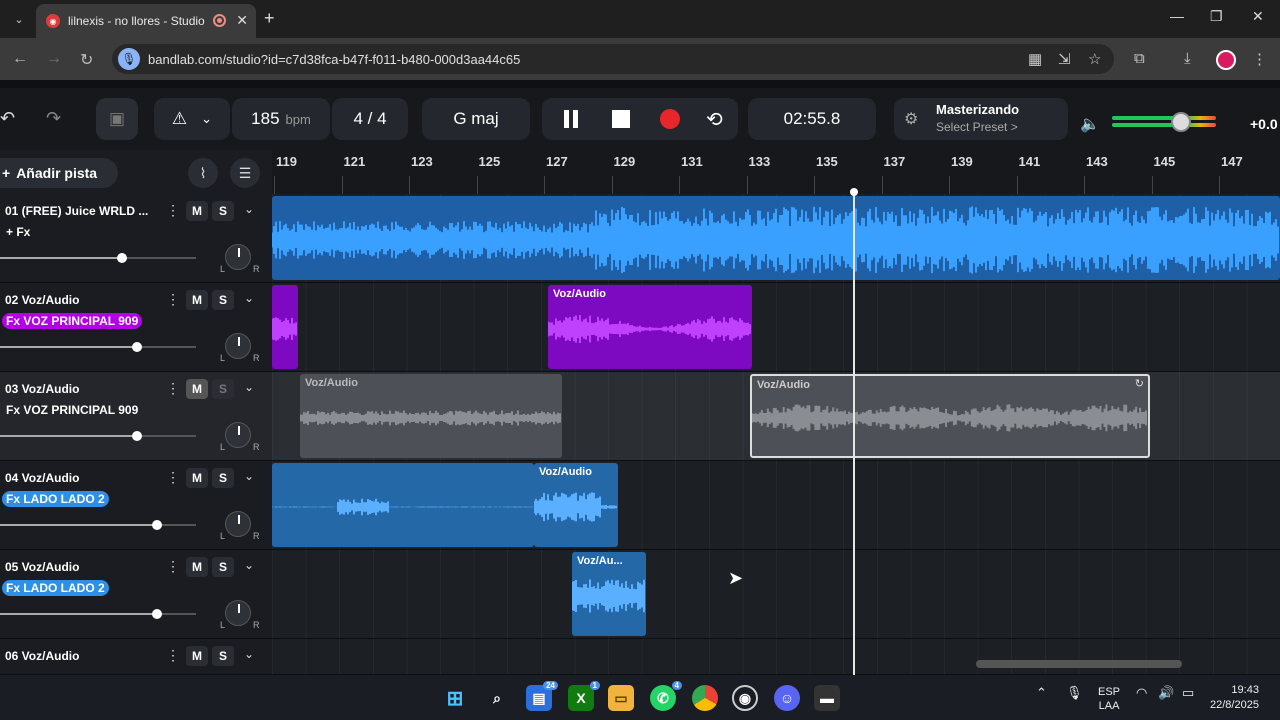  What do you see at coordinates (1094, 59) in the screenshot?
I see `bookmark-star-icon: ☆` at bounding box center [1094, 59].